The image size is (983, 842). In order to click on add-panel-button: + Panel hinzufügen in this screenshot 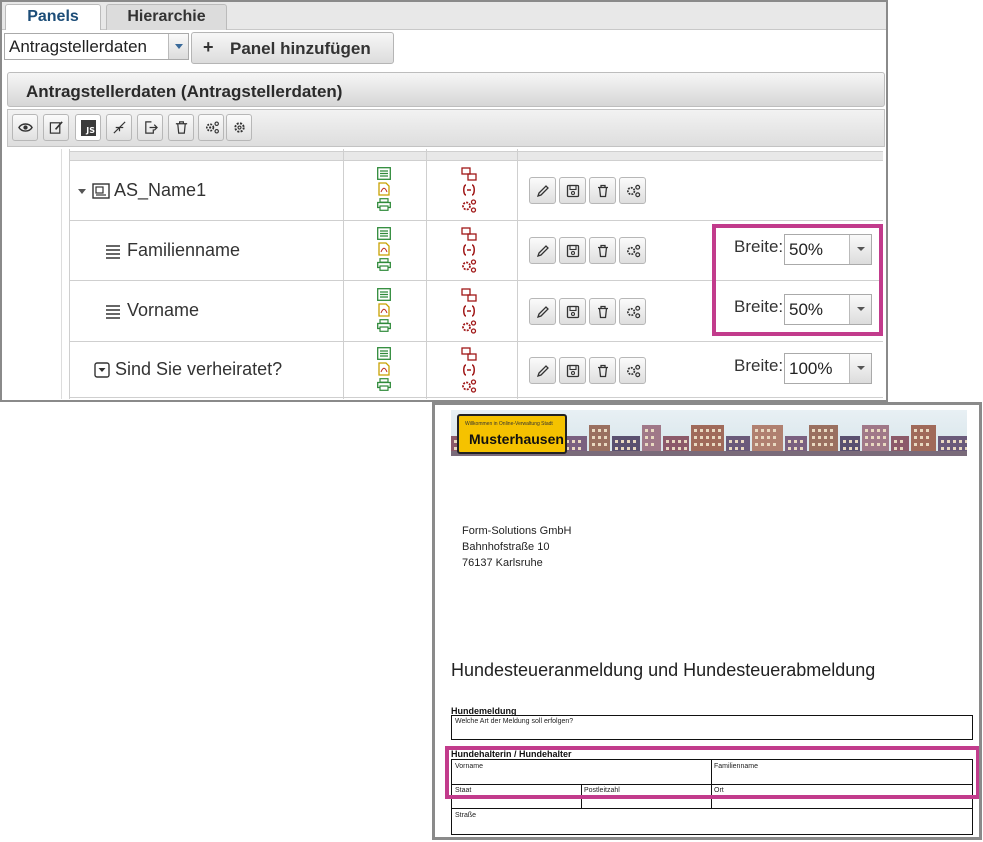, I will do `click(292, 48)`.